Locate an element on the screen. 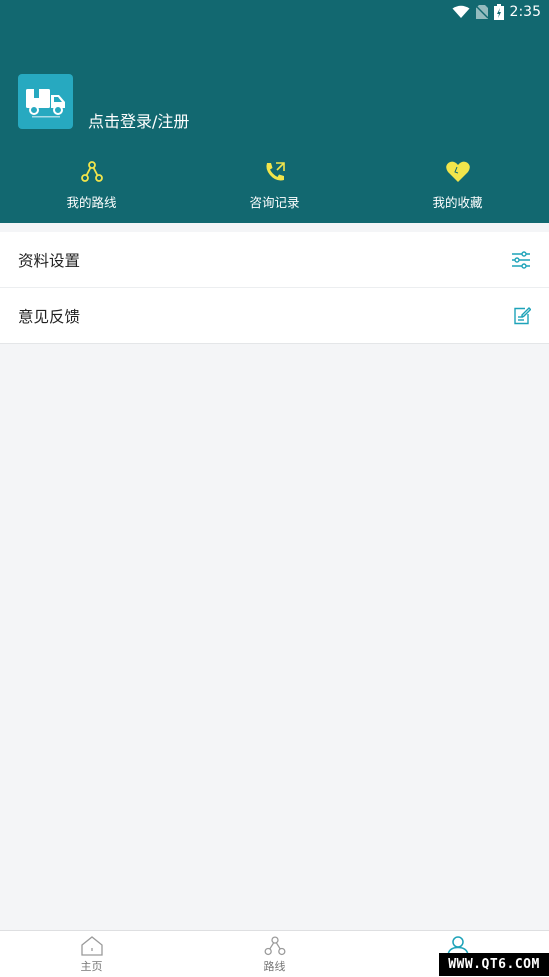  avatar is located at coordinates (45, 101).